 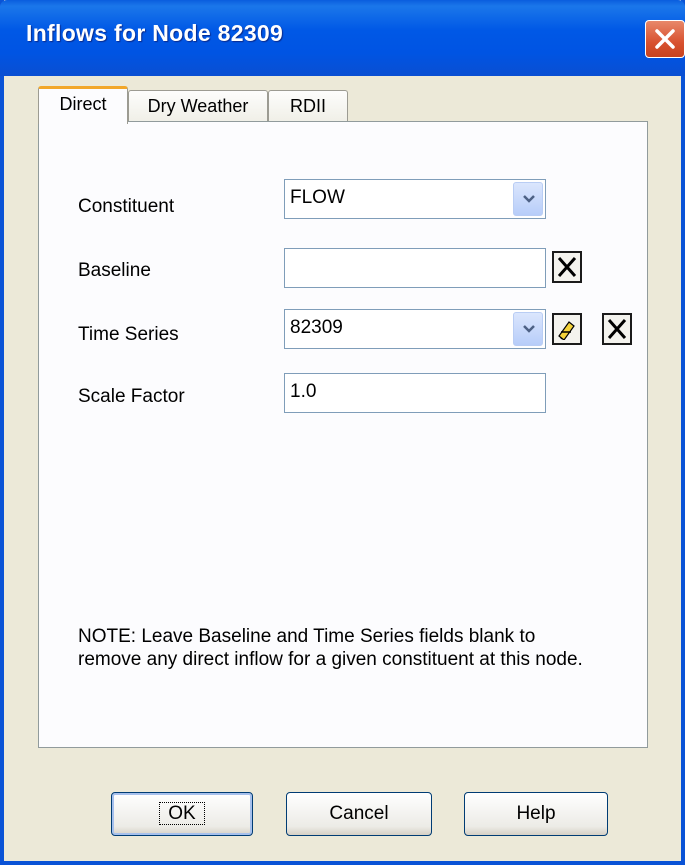 I want to click on constituent-dropdown-button, so click(x=528, y=199).